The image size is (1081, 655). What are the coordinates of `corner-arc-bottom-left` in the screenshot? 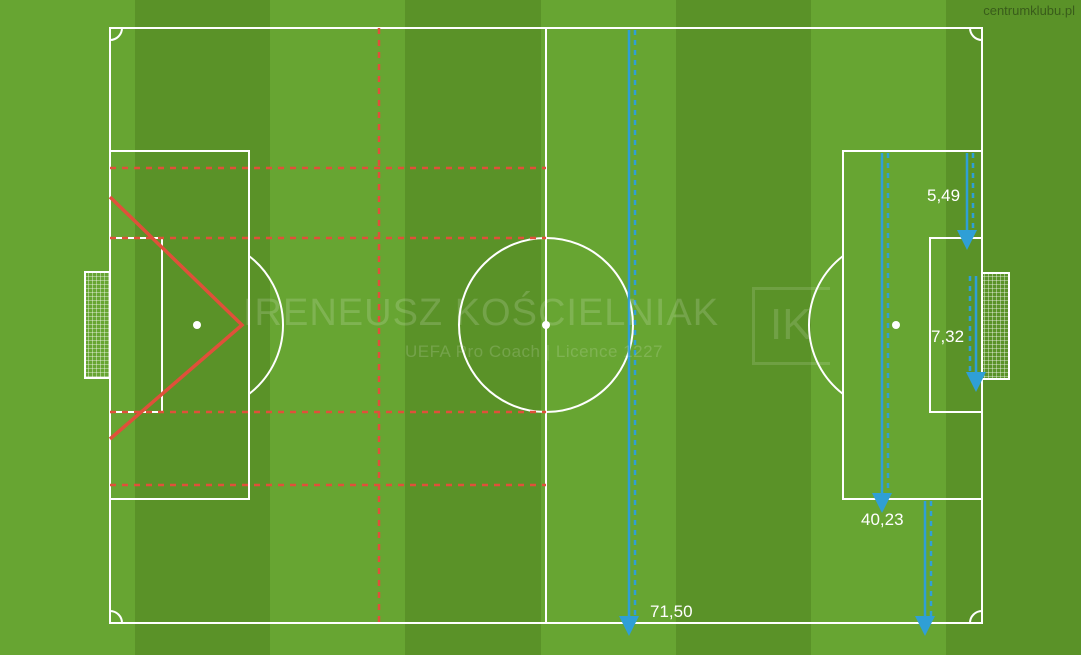 It's located at (116, 617).